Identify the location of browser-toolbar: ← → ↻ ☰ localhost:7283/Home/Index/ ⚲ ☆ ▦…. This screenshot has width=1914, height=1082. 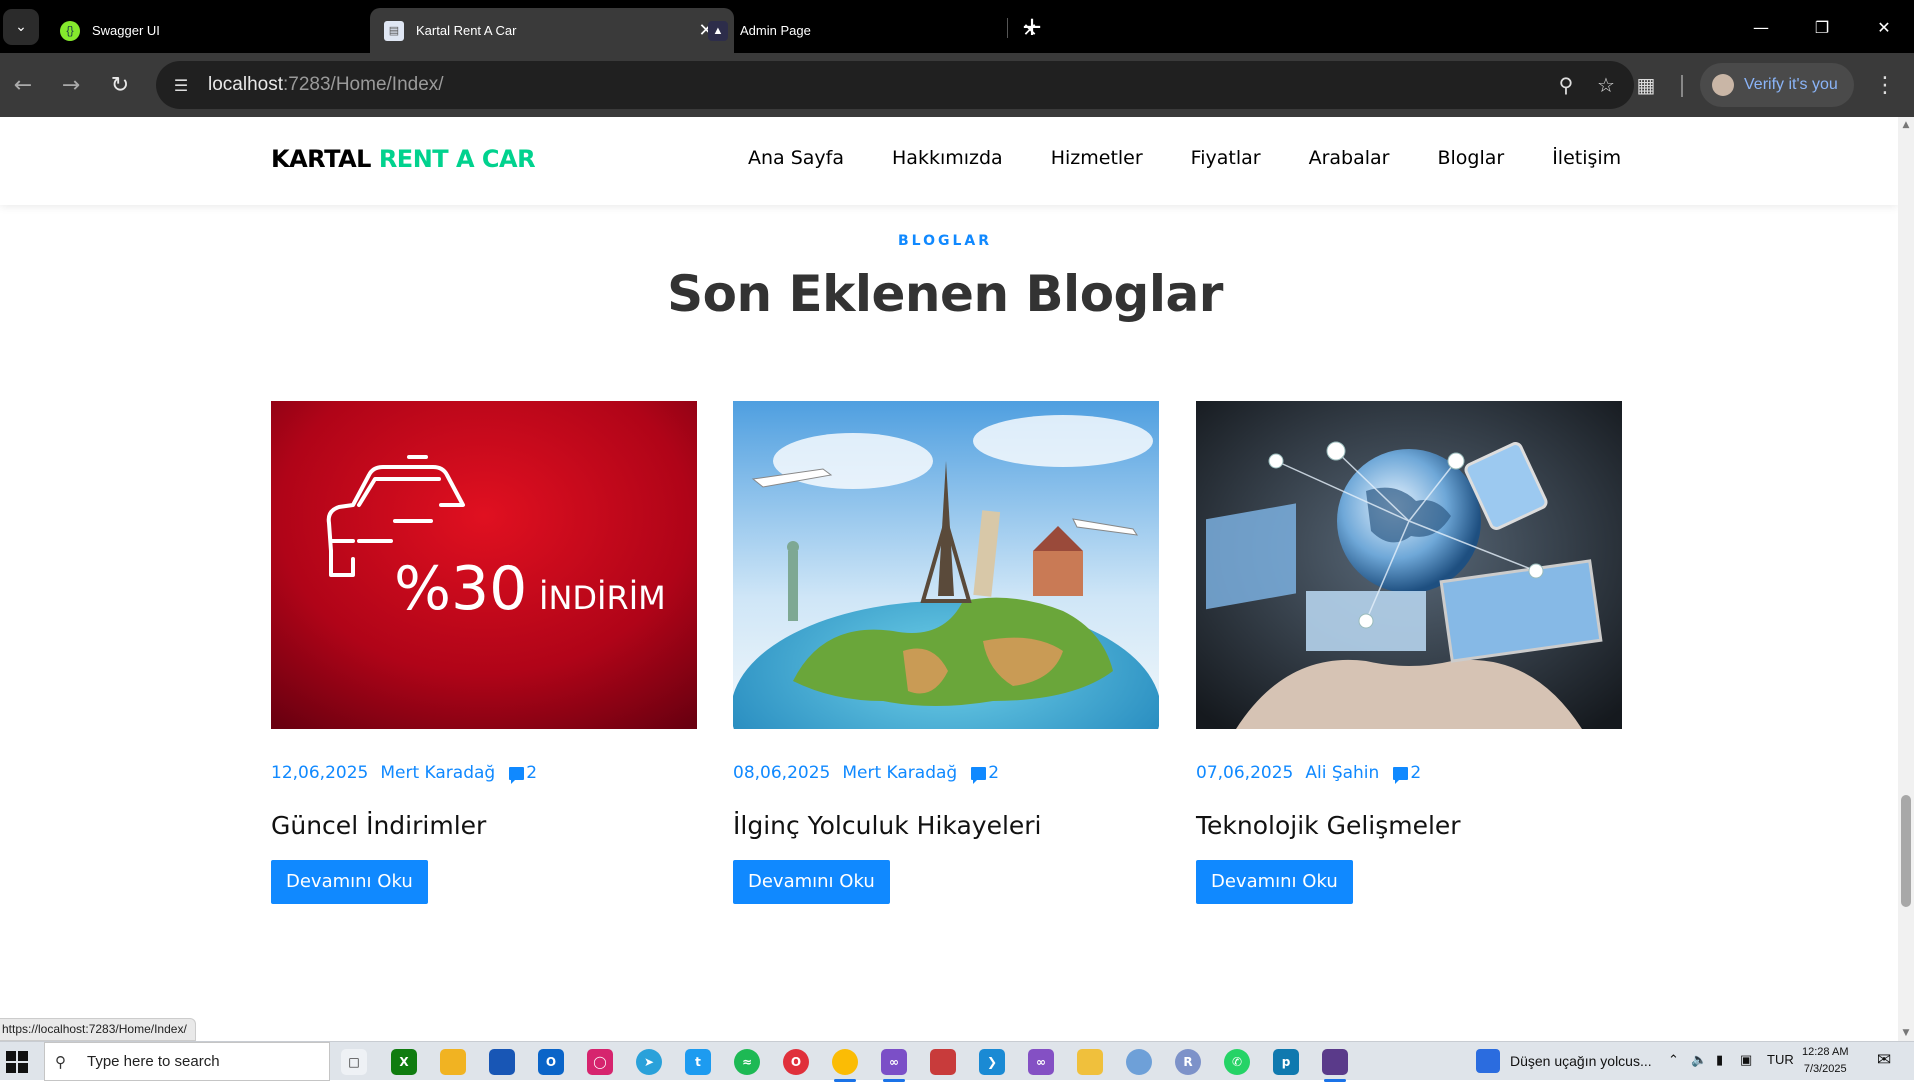
(957, 85).